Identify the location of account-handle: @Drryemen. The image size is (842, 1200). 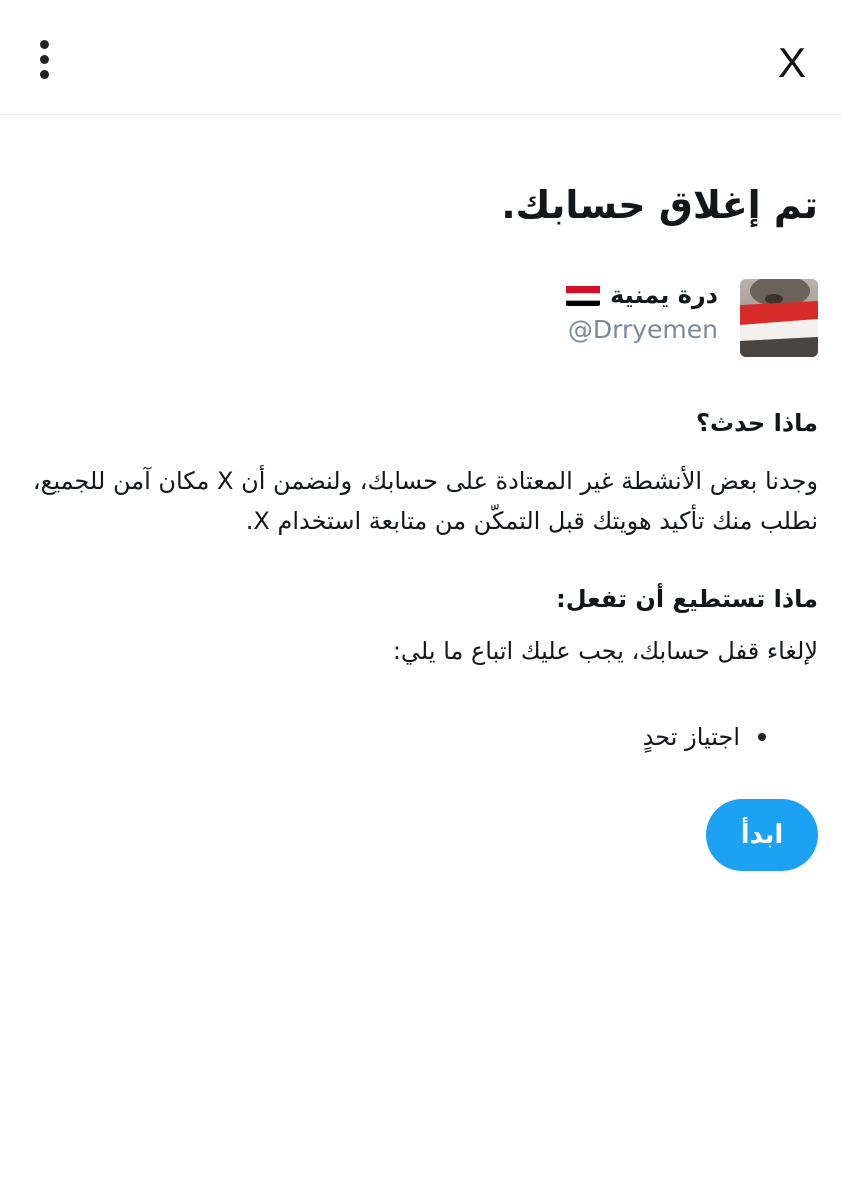
(642, 329).